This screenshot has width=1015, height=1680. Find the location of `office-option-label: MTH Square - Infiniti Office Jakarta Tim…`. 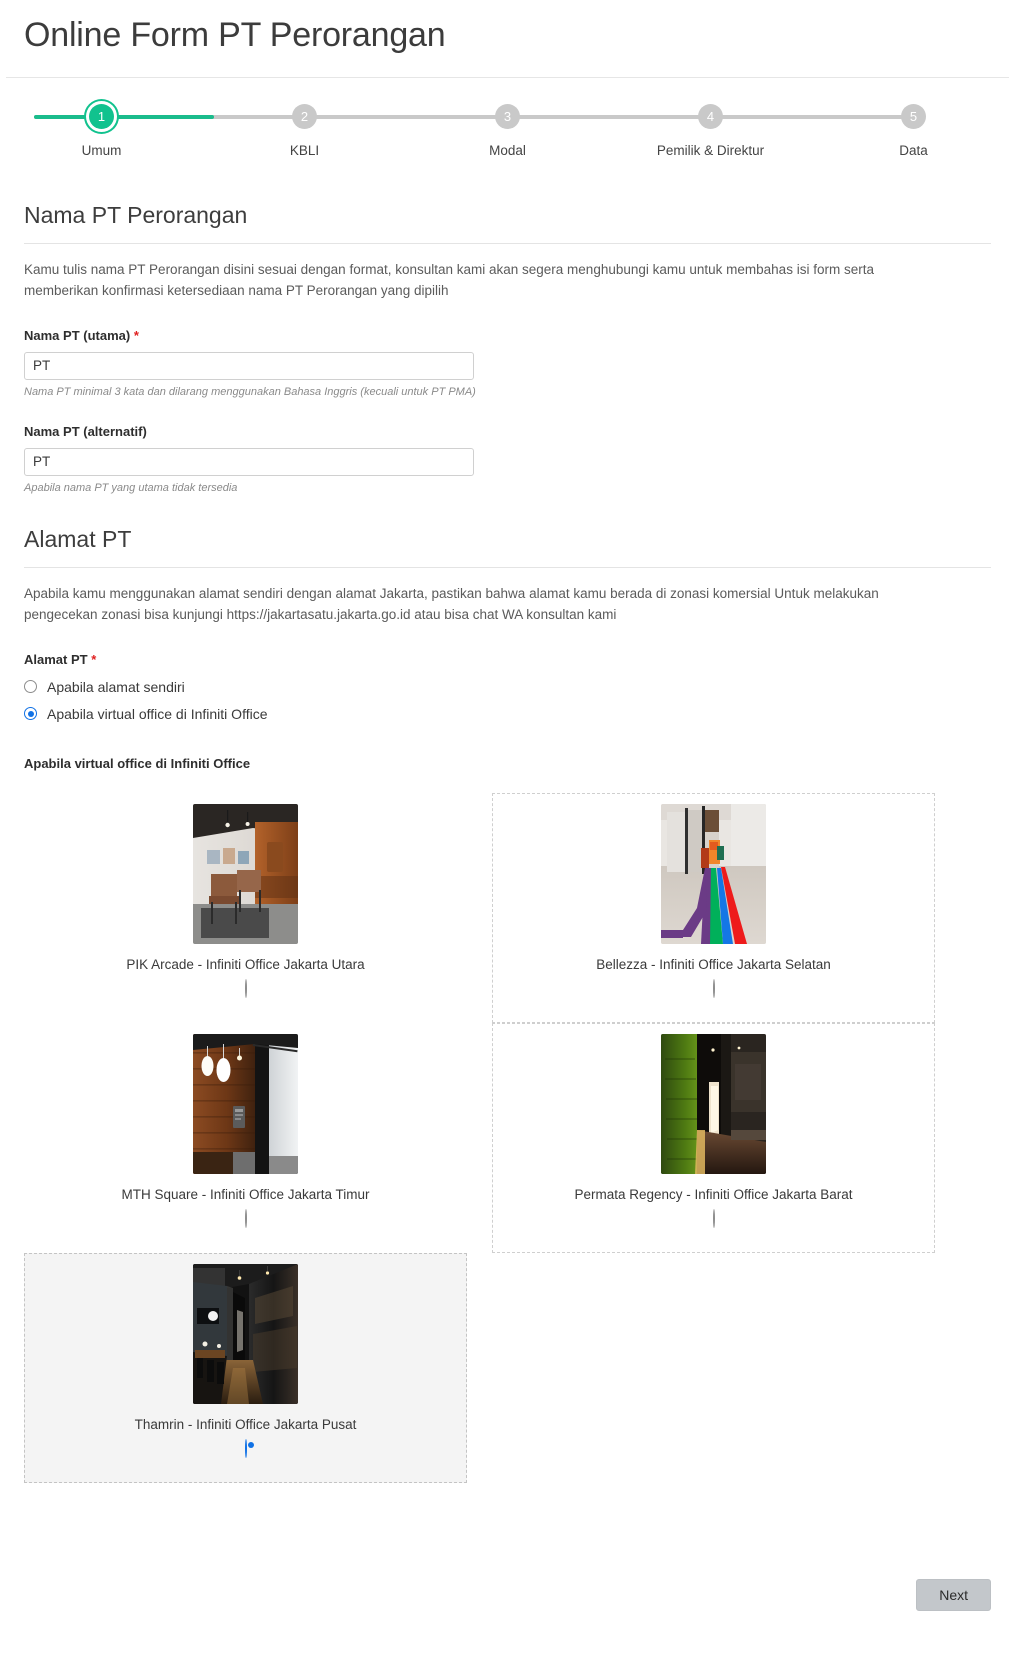

office-option-label: MTH Square - Infiniti Office Jakarta Tim… is located at coordinates (245, 1194).